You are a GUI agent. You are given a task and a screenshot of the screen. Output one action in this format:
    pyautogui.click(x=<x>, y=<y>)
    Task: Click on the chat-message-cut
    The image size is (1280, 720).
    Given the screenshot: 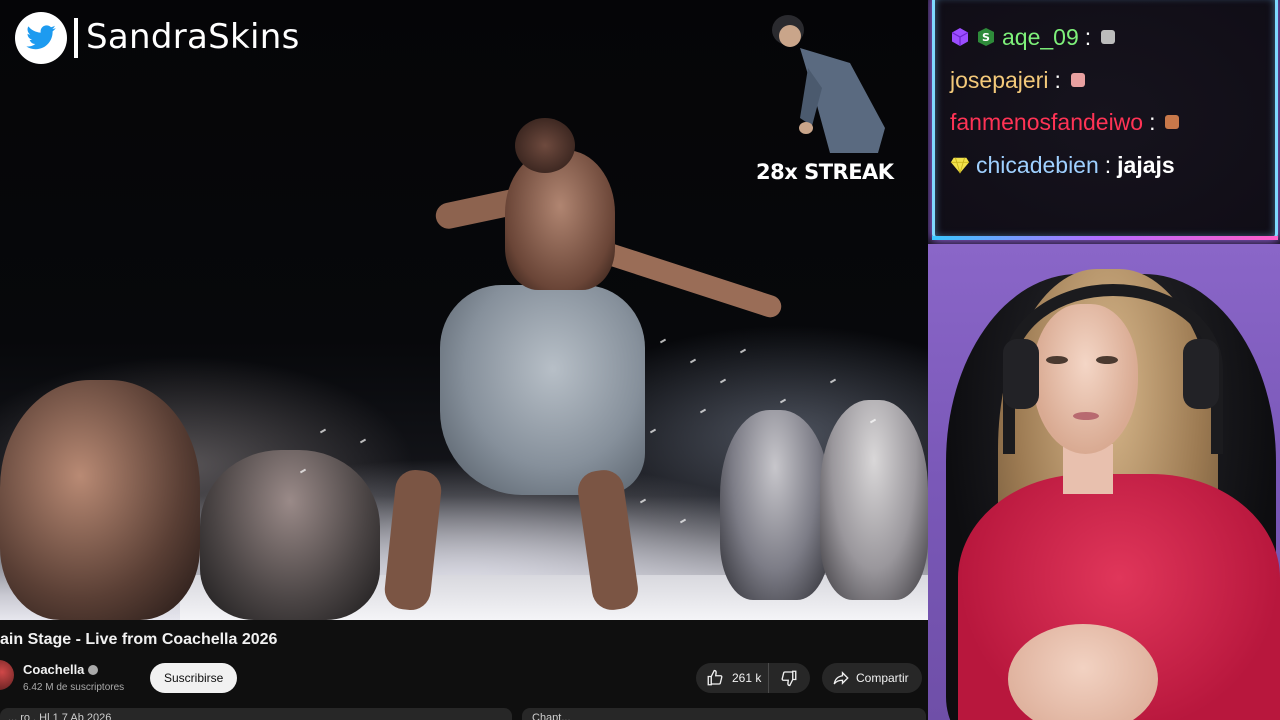 What is the action you would take?
    pyautogui.click(x=953, y=10)
    